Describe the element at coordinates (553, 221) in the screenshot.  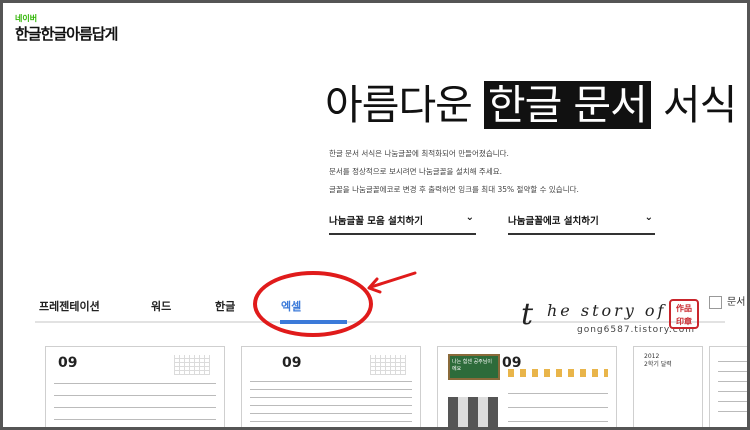
I see `install-nanum-eco-label: 나눔글꼴에코 설치하기` at that location.